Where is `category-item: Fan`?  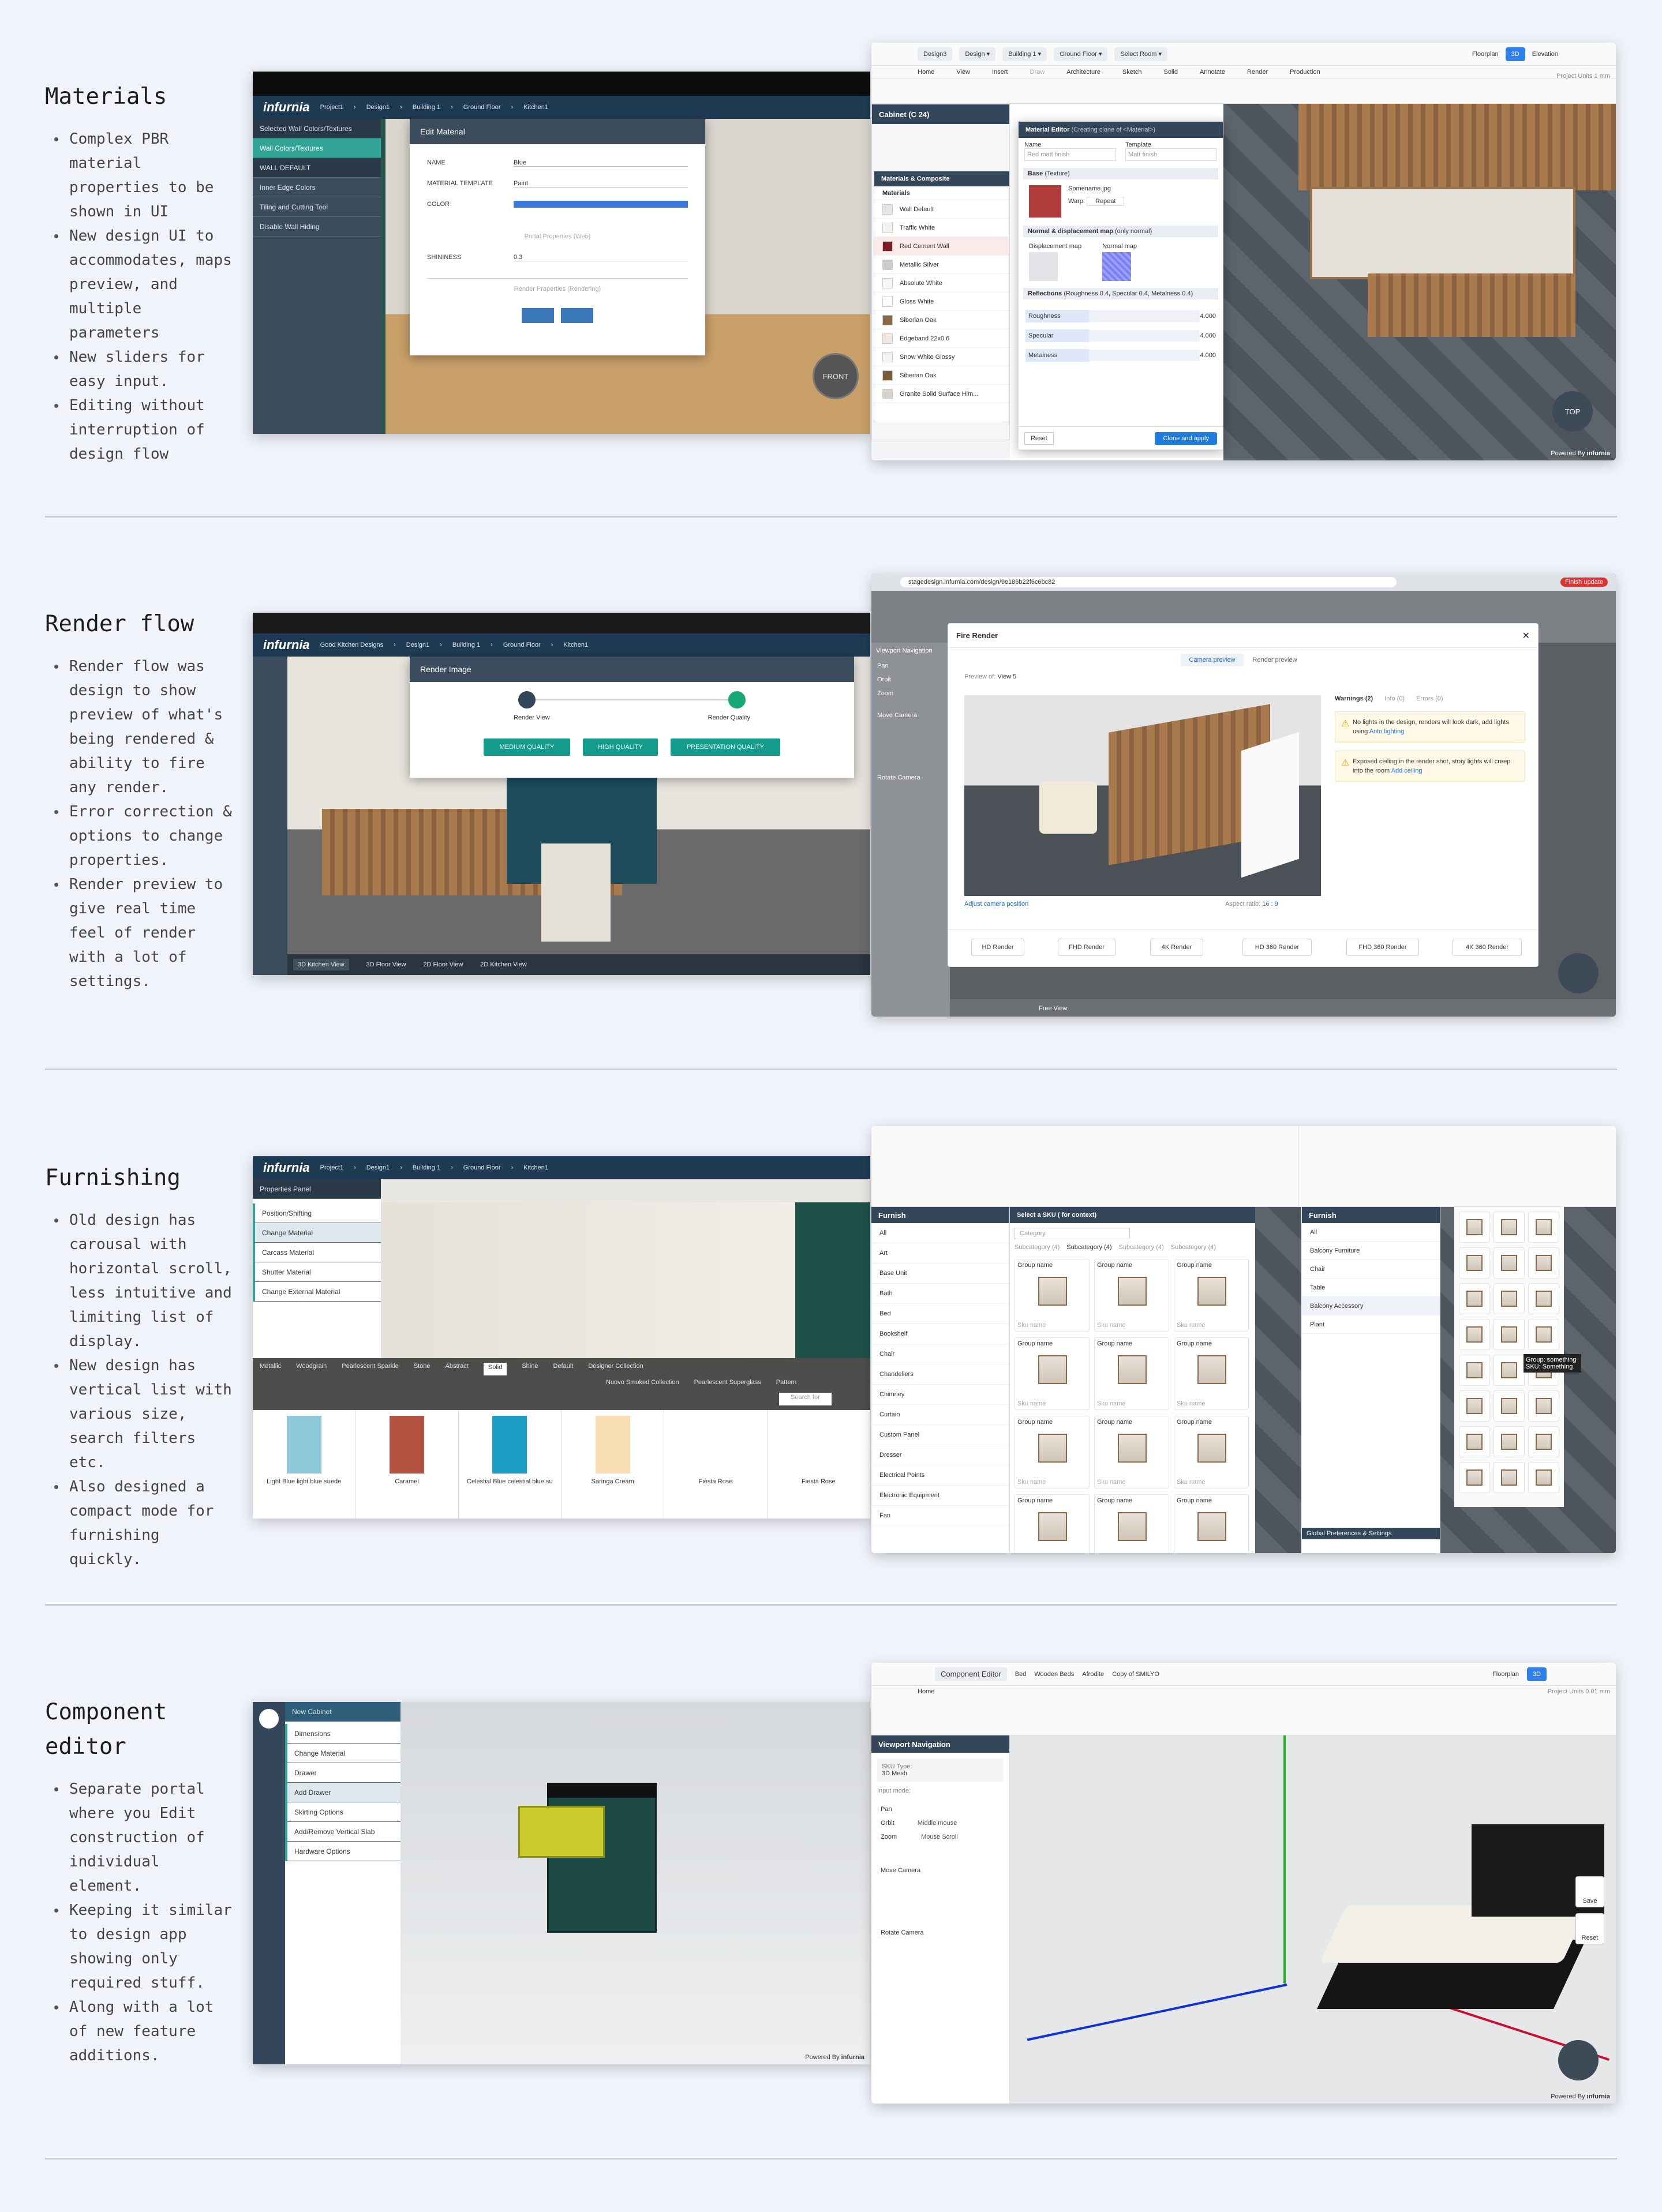
category-item: Fan is located at coordinates (940, 1516).